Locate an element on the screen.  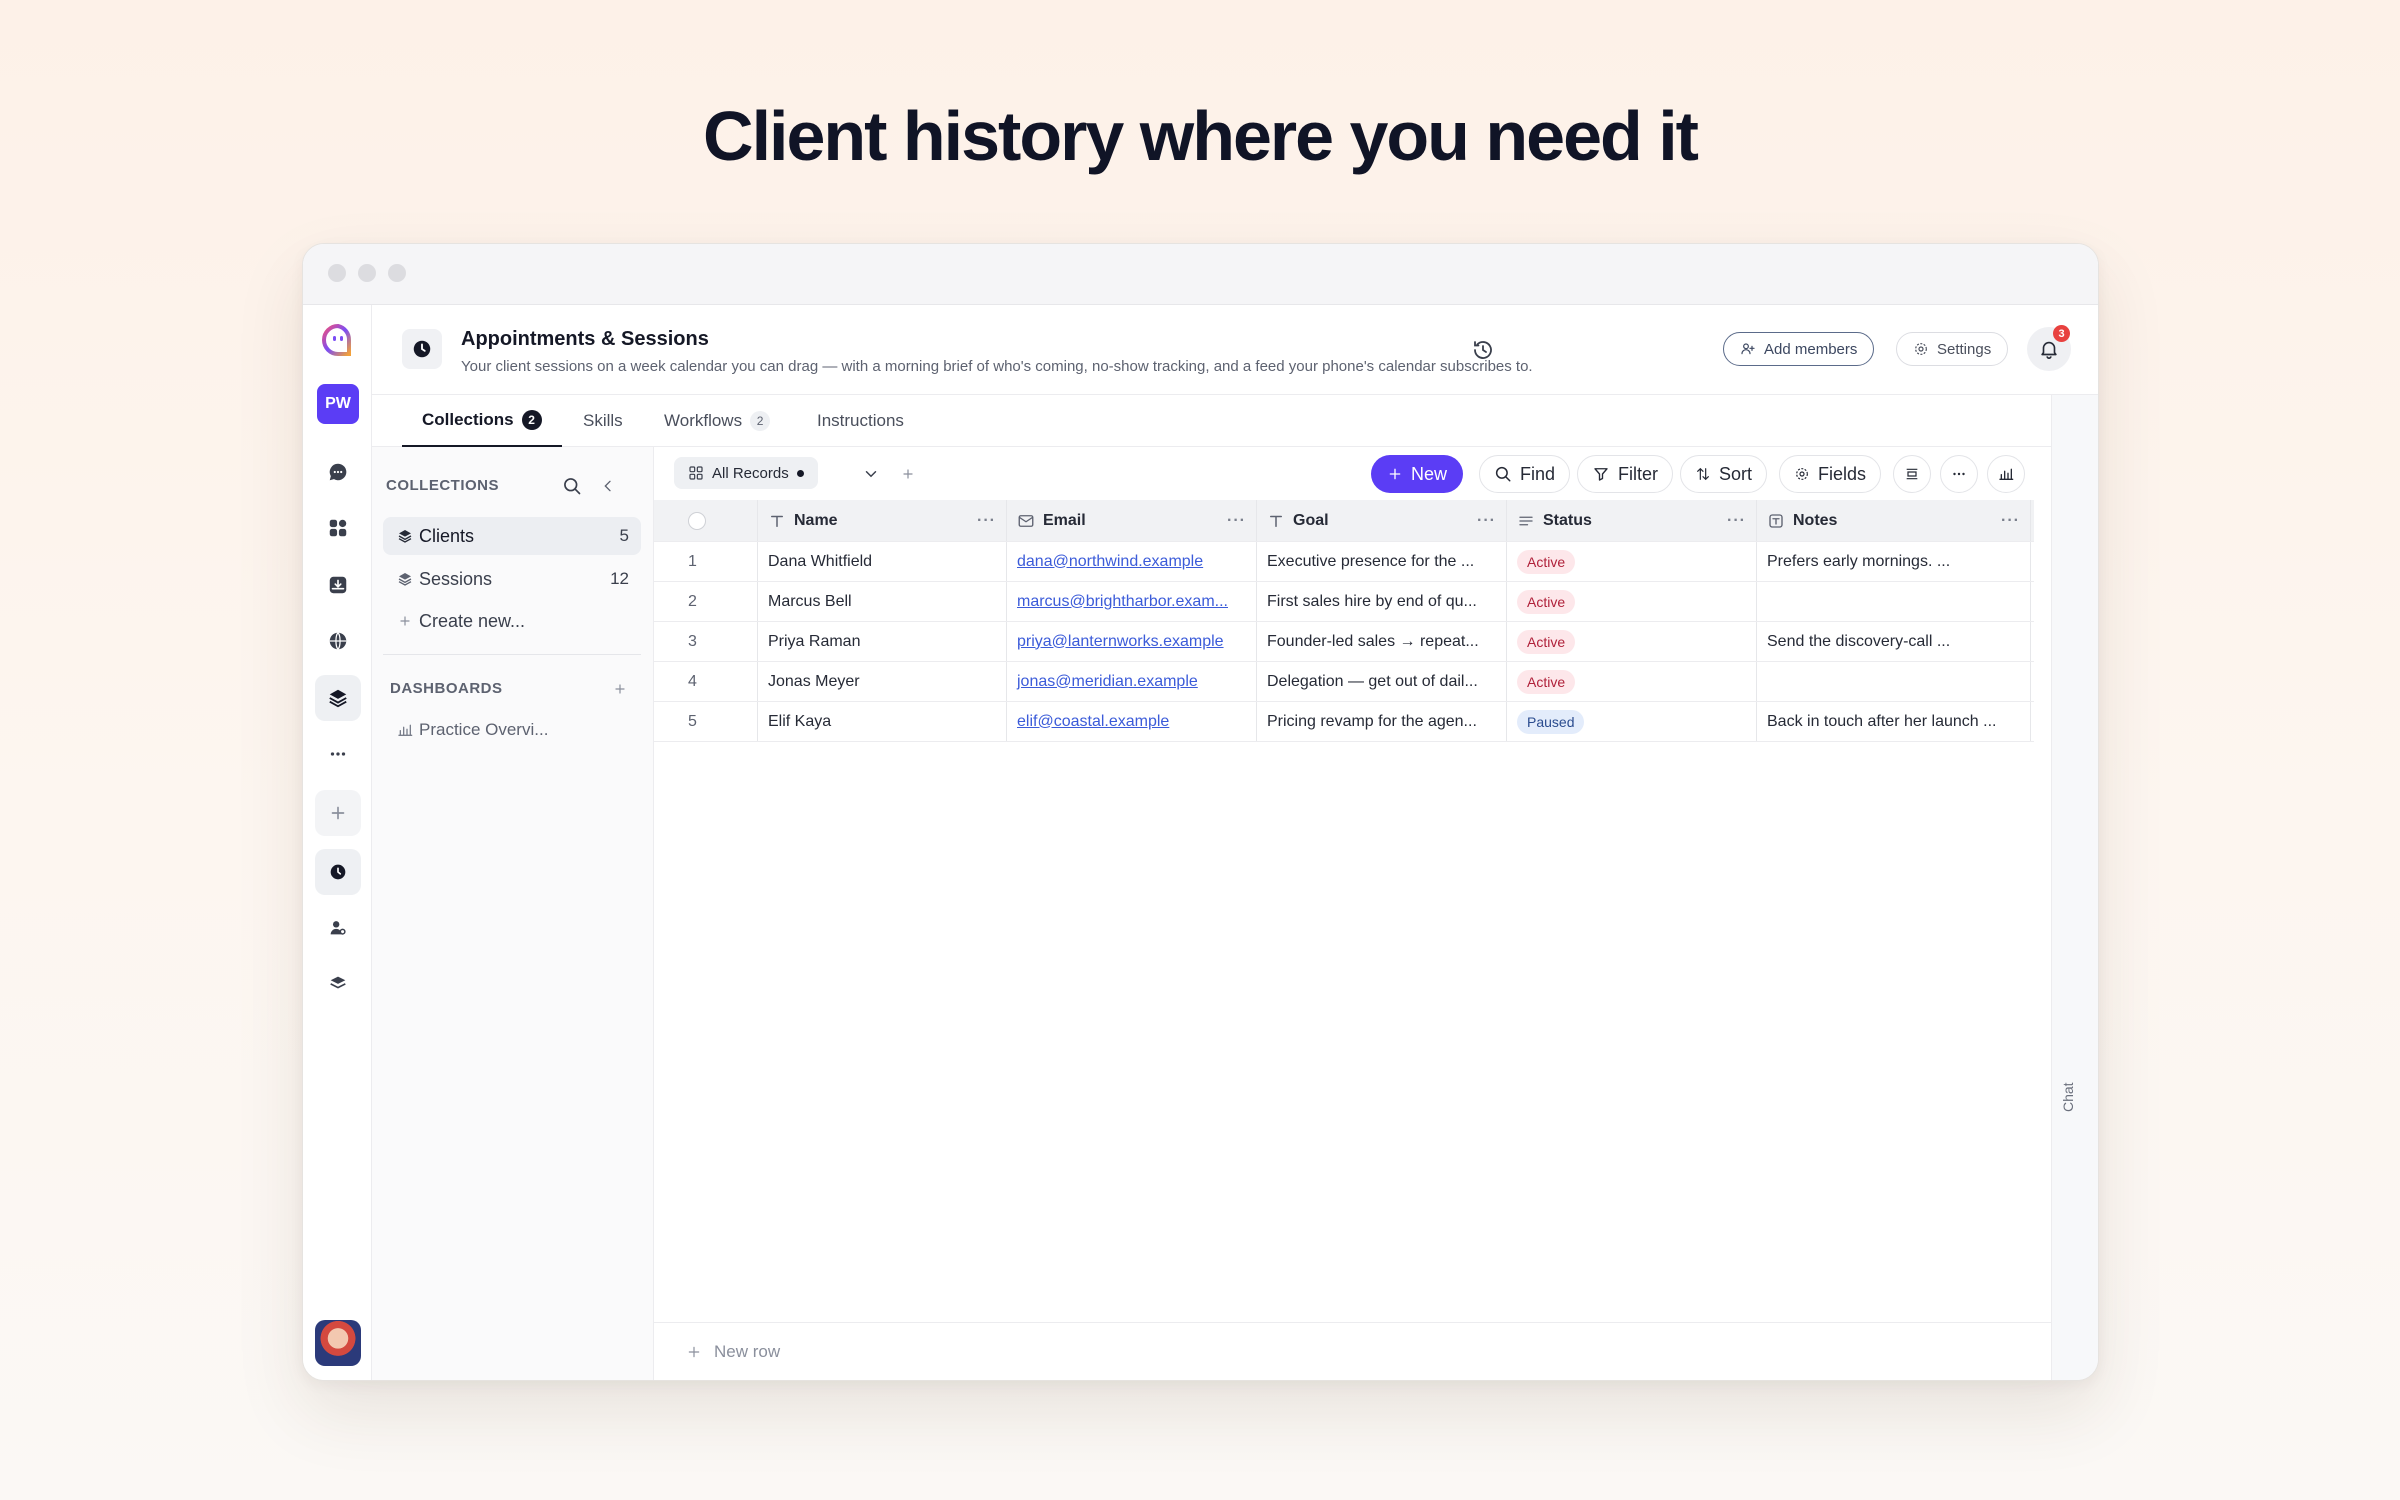
email-link: priya@lanternworks.example is located at coordinates (1120, 642).